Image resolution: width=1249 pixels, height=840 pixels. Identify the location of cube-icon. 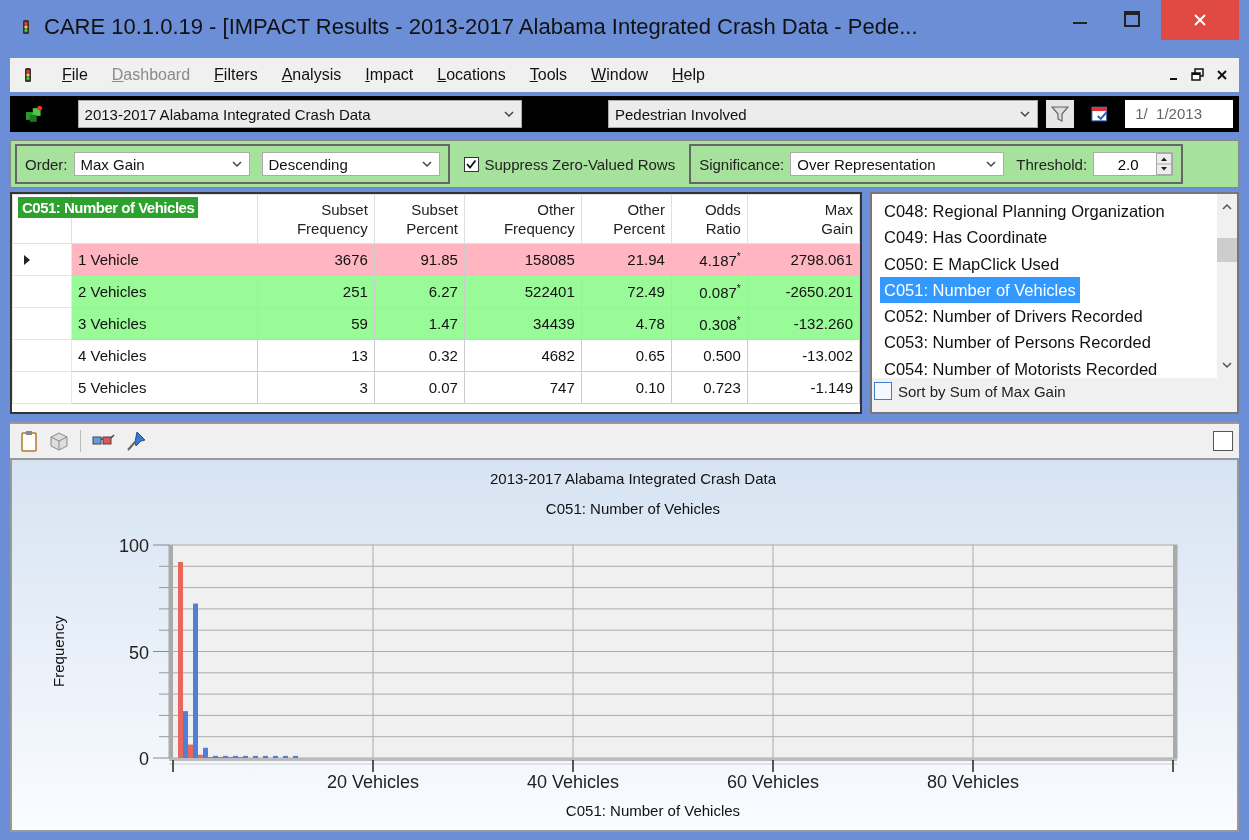
(59, 441).